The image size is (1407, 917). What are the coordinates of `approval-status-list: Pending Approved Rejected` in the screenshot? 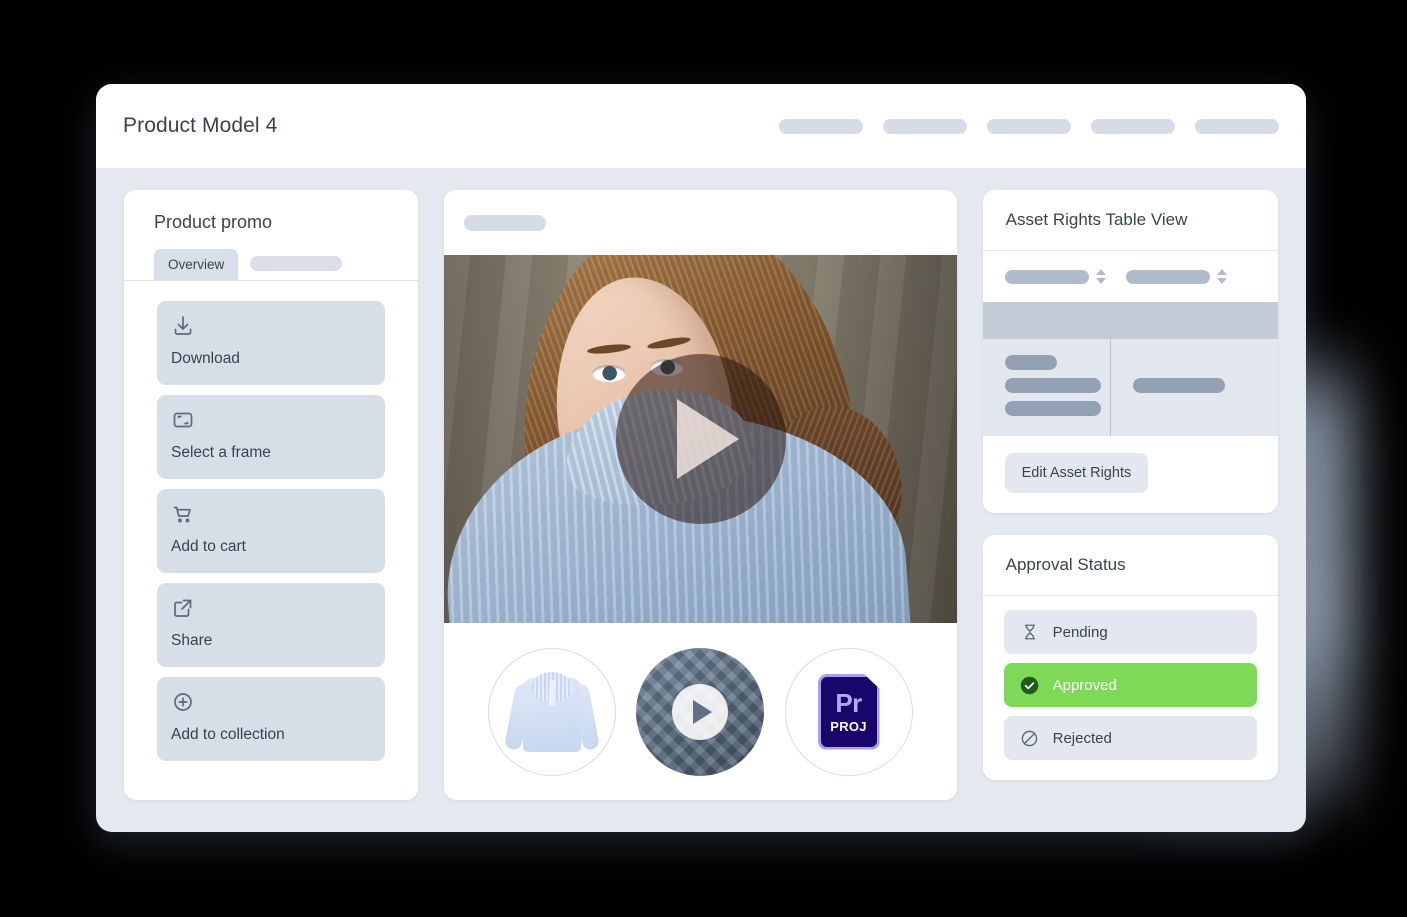 It's located at (1130, 688).